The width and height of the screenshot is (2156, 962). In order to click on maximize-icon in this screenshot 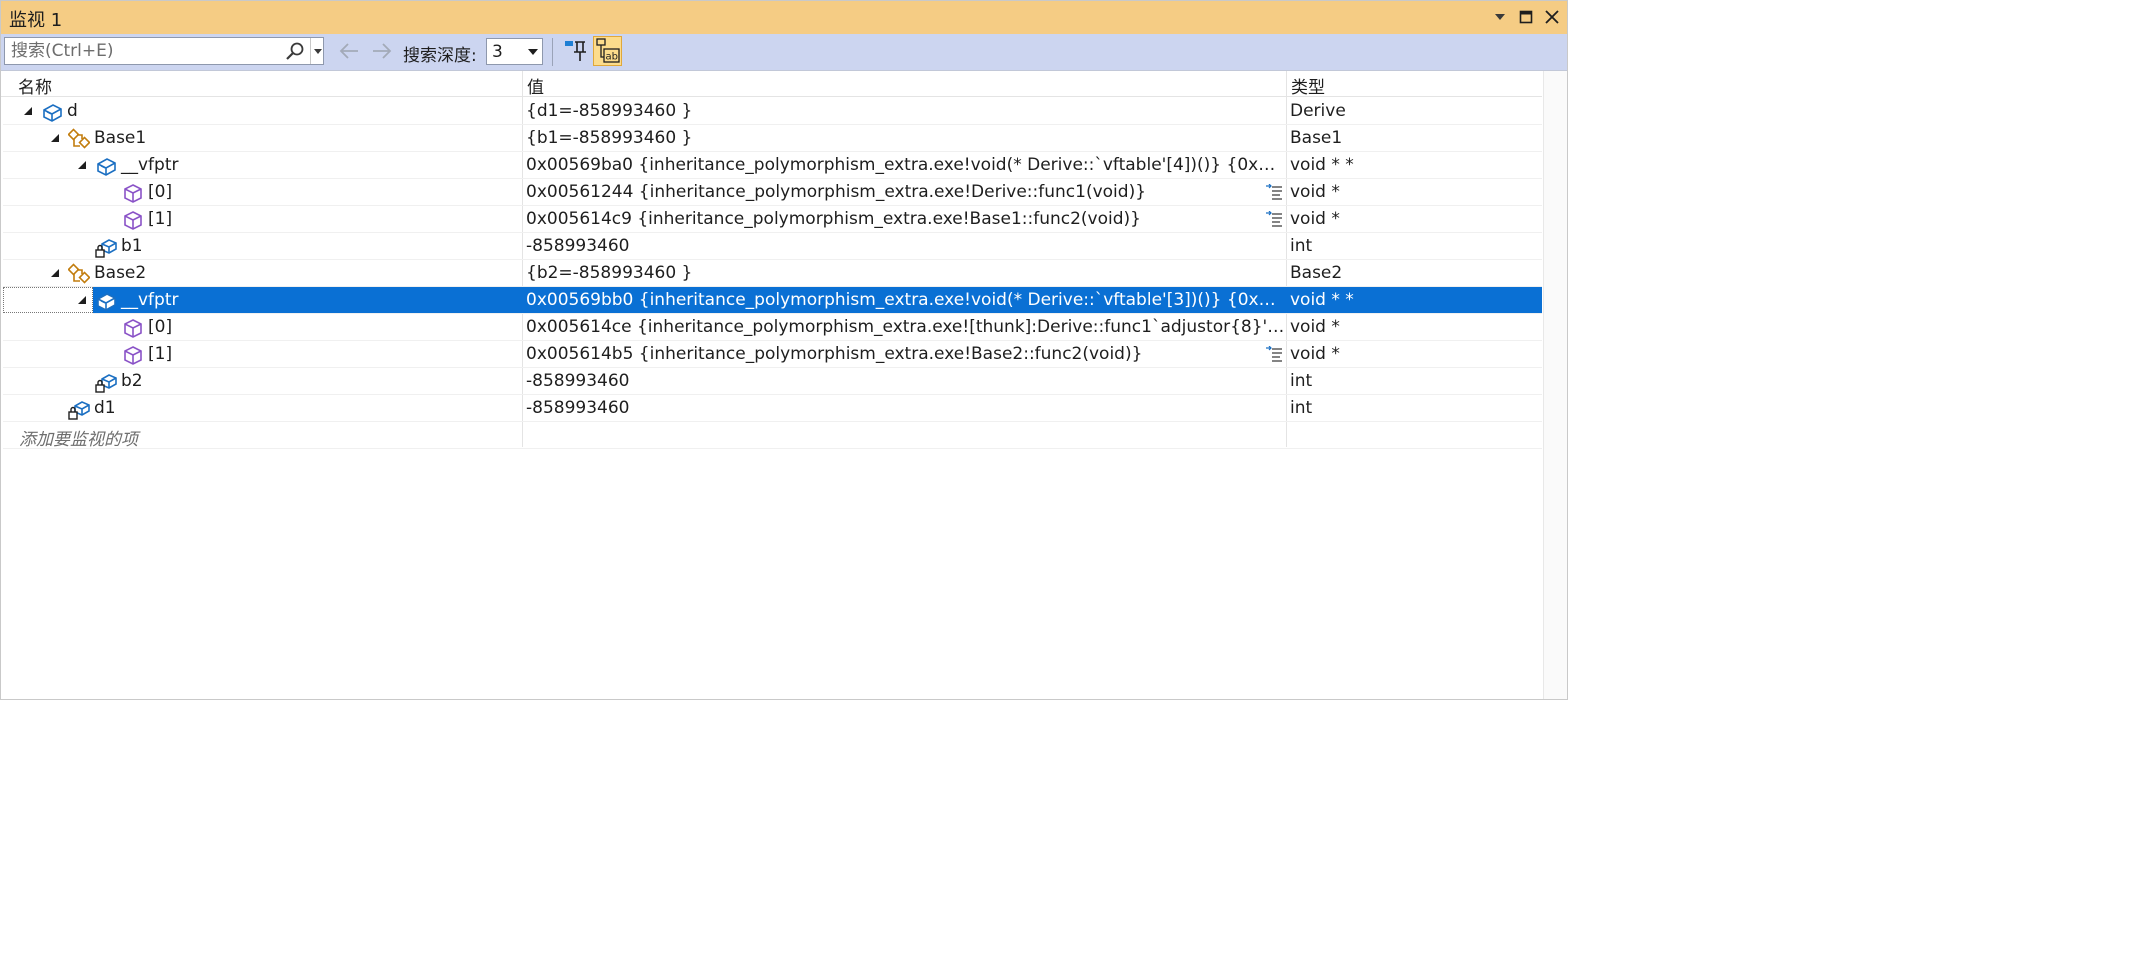, I will do `click(1526, 17)`.